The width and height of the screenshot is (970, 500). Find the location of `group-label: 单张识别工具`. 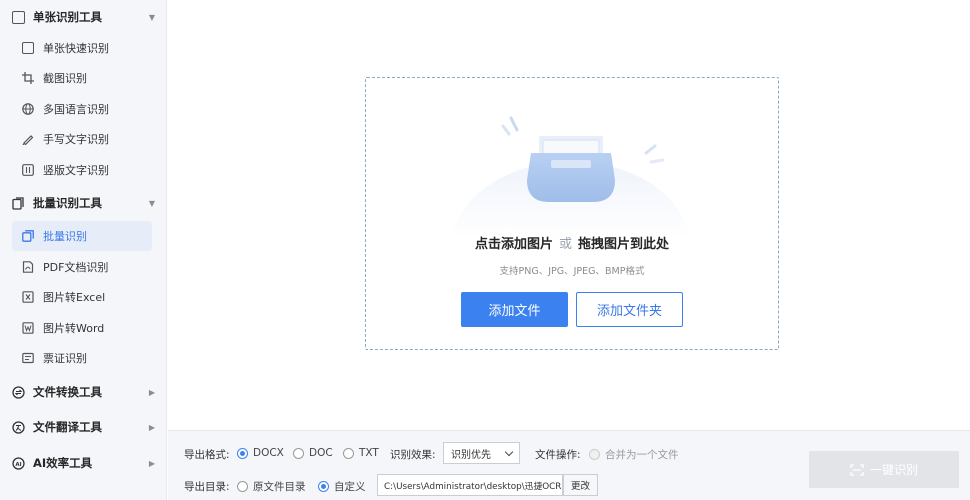

group-label: 单张识别工具 is located at coordinates (67, 17).